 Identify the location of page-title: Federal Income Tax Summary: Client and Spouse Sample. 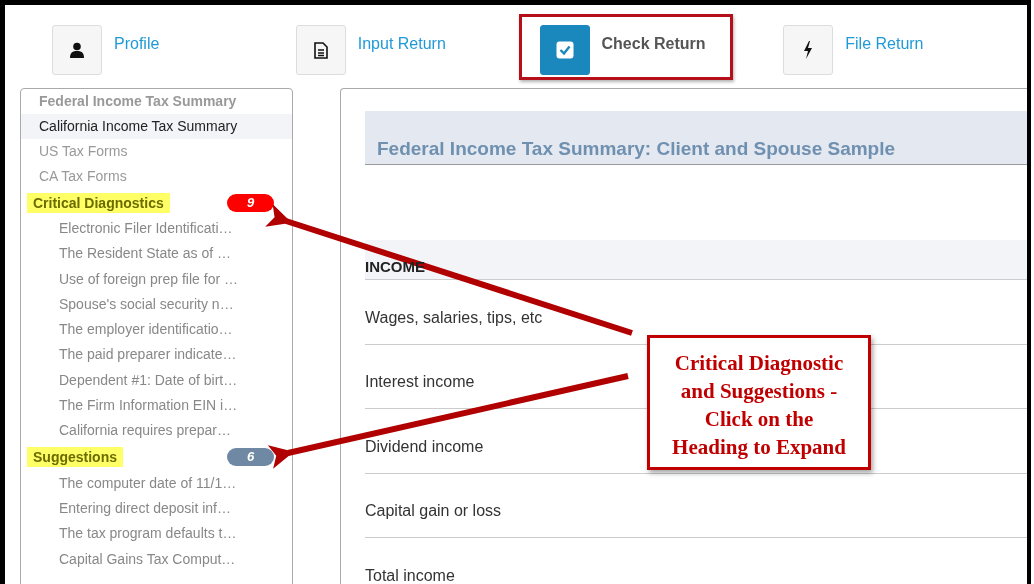
(636, 149).